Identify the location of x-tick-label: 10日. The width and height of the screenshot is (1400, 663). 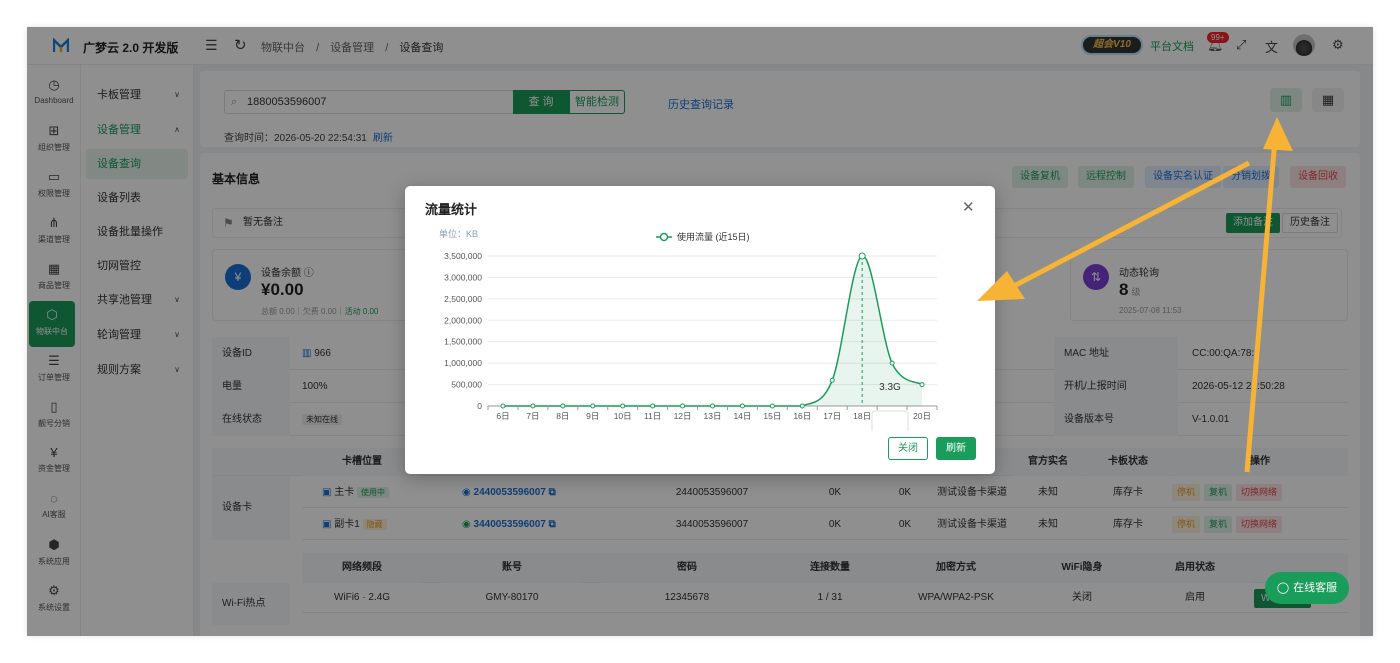
(623, 416).